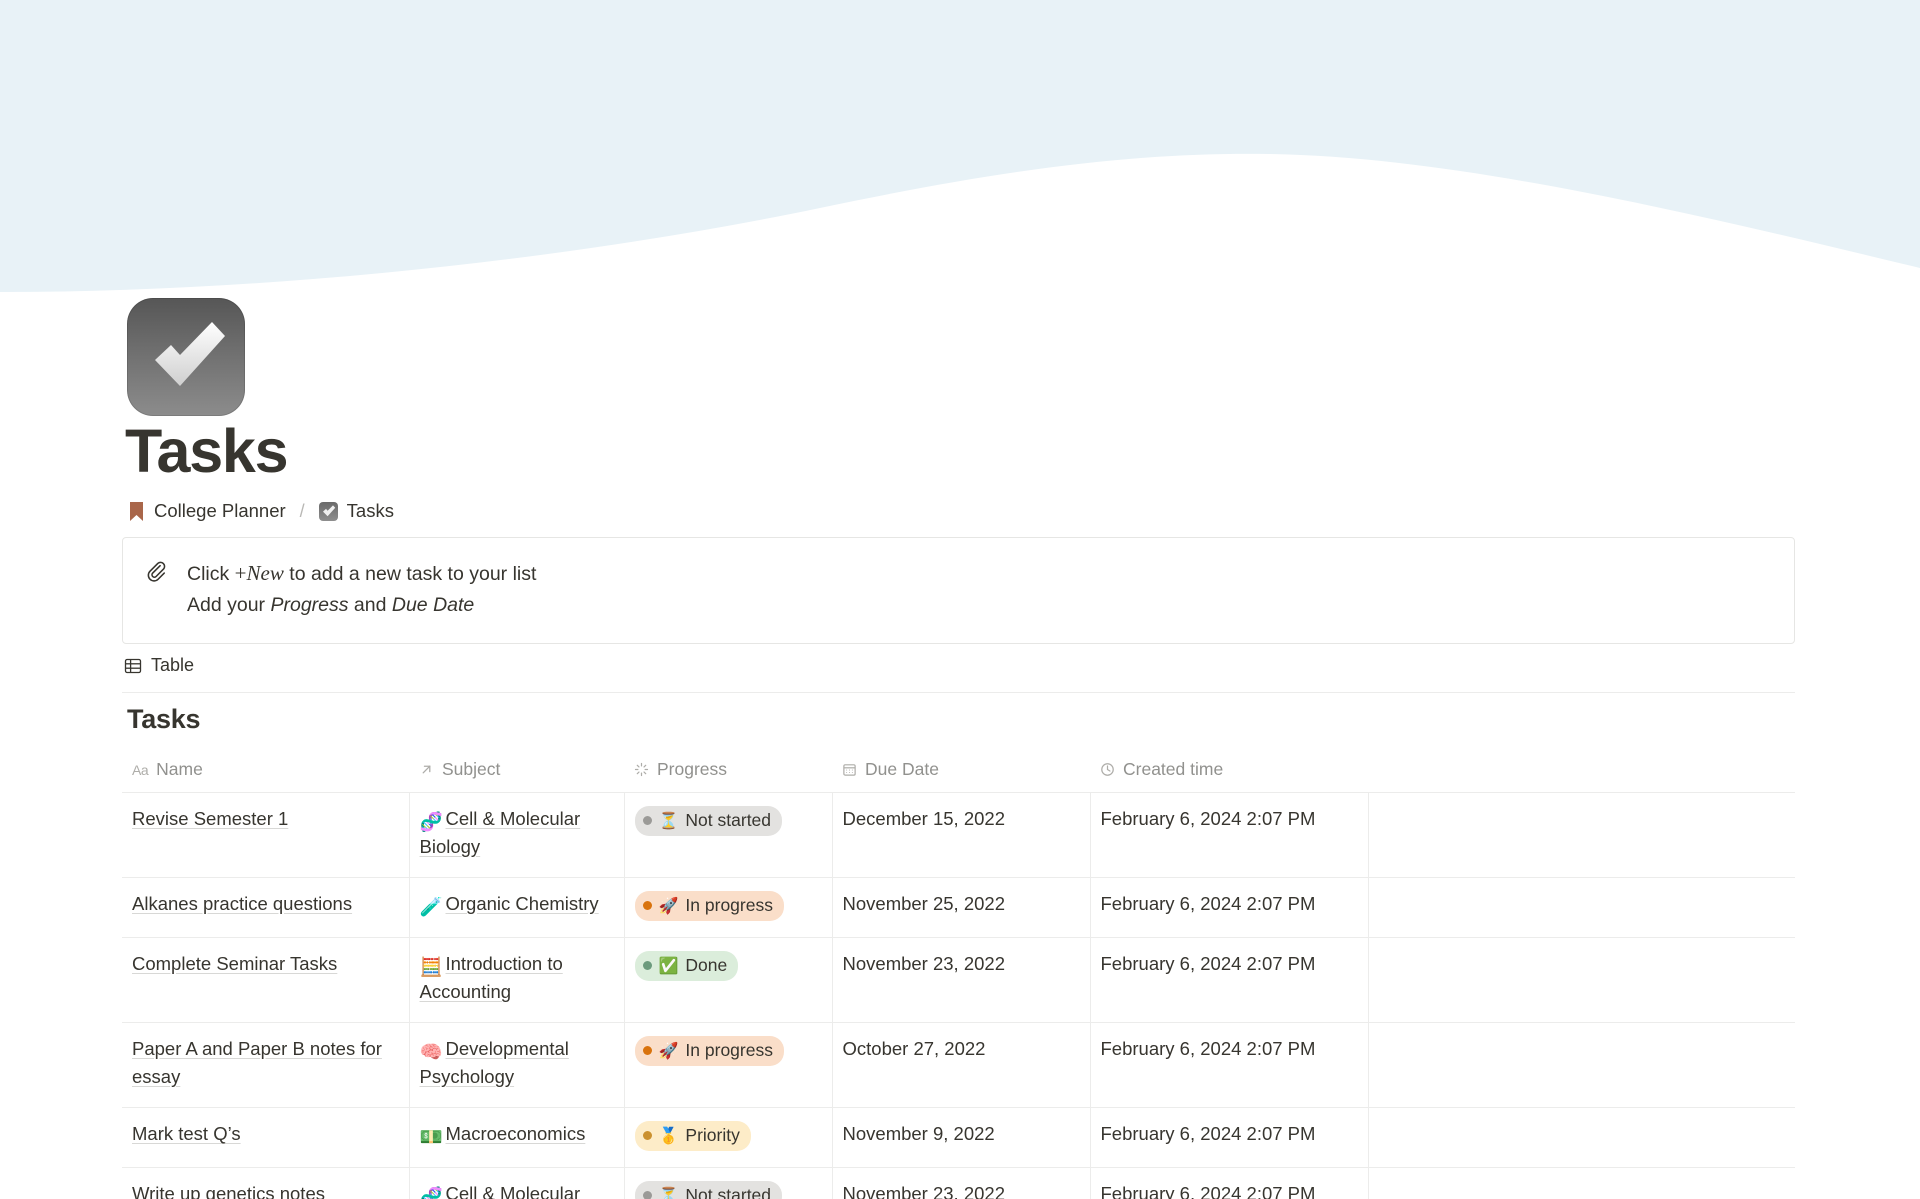  Describe the element at coordinates (207, 451) in the screenshot. I see `page-title: Tasks` at that location.